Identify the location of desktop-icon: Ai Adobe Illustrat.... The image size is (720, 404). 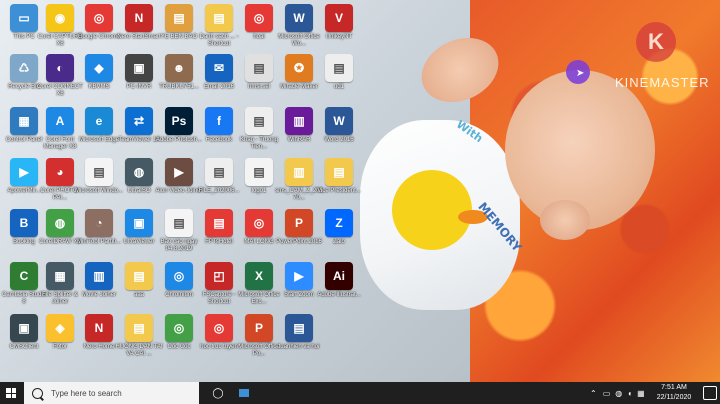
(339, 286).